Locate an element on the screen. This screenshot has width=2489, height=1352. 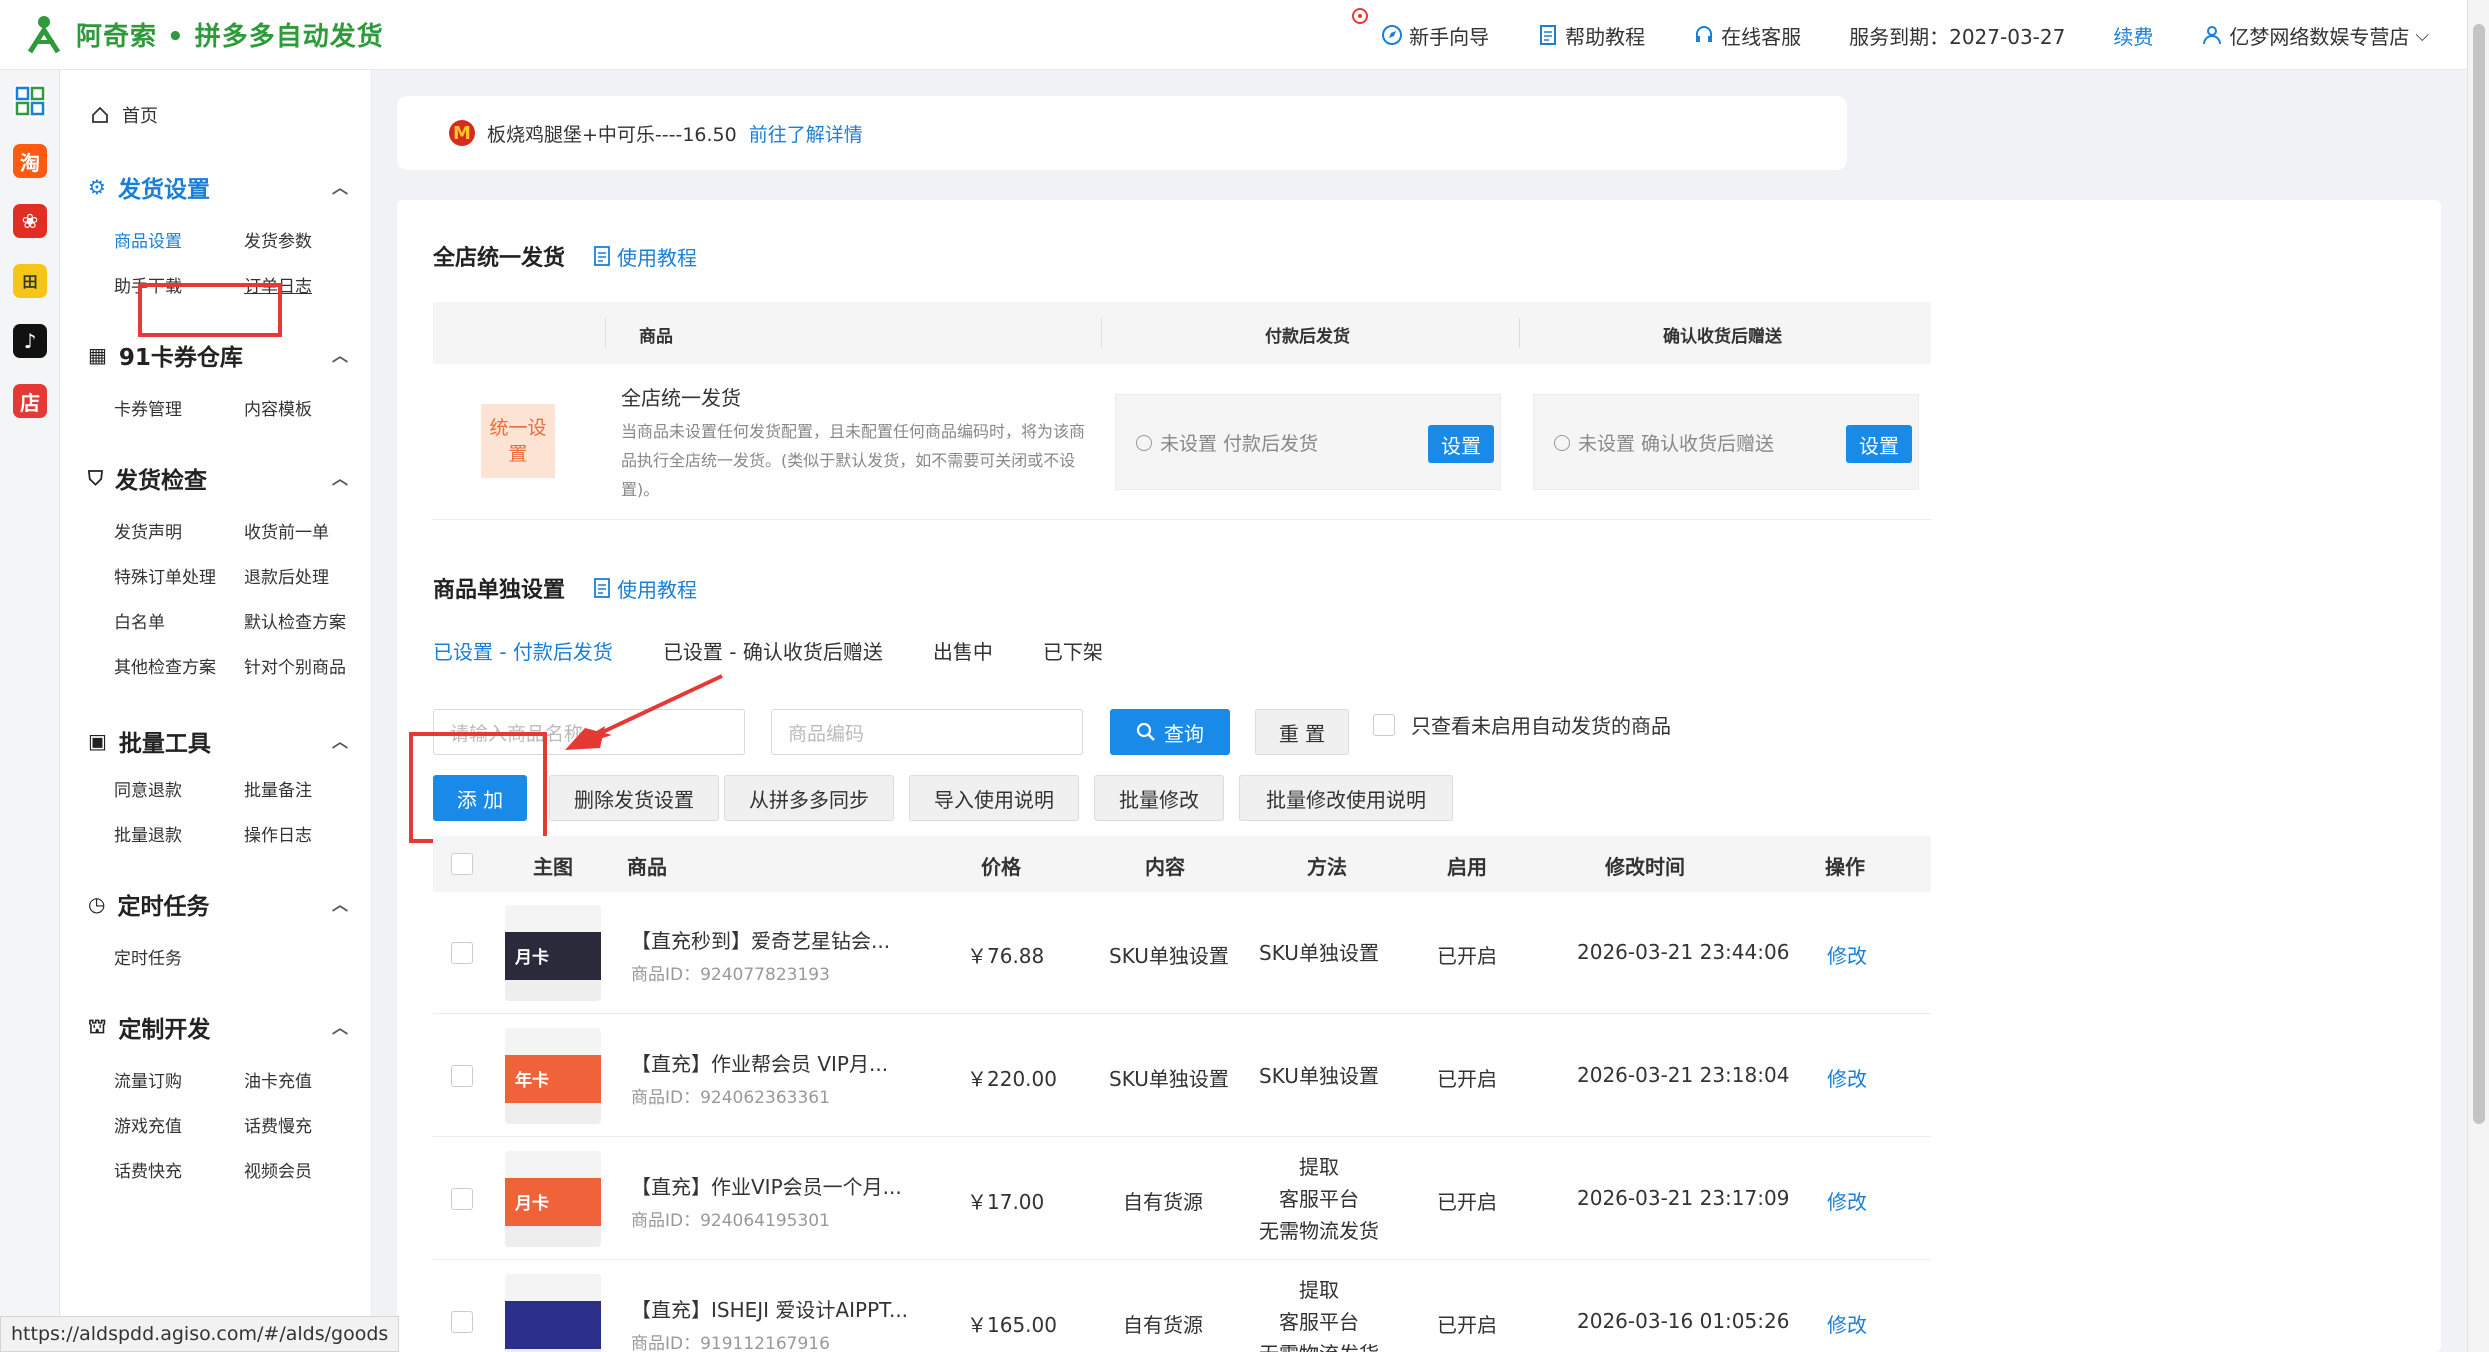
sidebar-item-default-plan: 默认检查方案 is located at coordinates (295, 620).